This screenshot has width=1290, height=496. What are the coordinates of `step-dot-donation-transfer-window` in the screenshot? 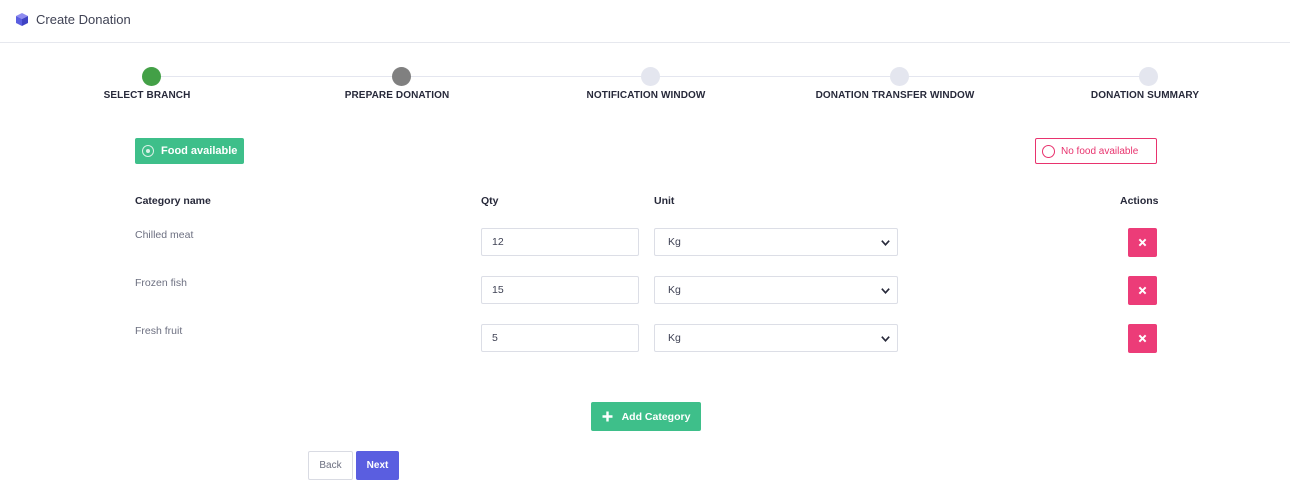 It's located at (899, 76).